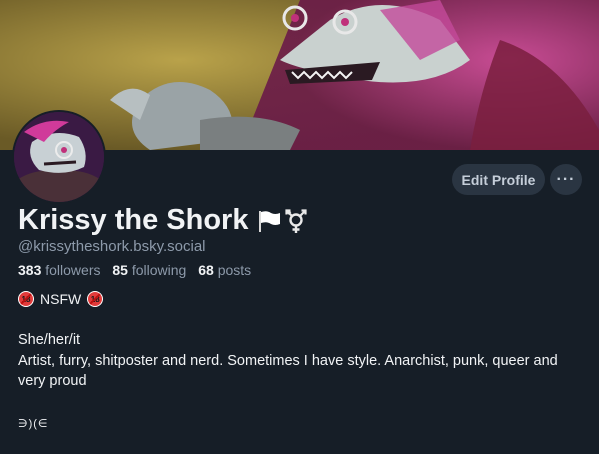 The image size is (599, 454). Describe the element at coordinates (498, 179) in the screenshot. I see `edit-profile-button: Edit Profile` at that location.